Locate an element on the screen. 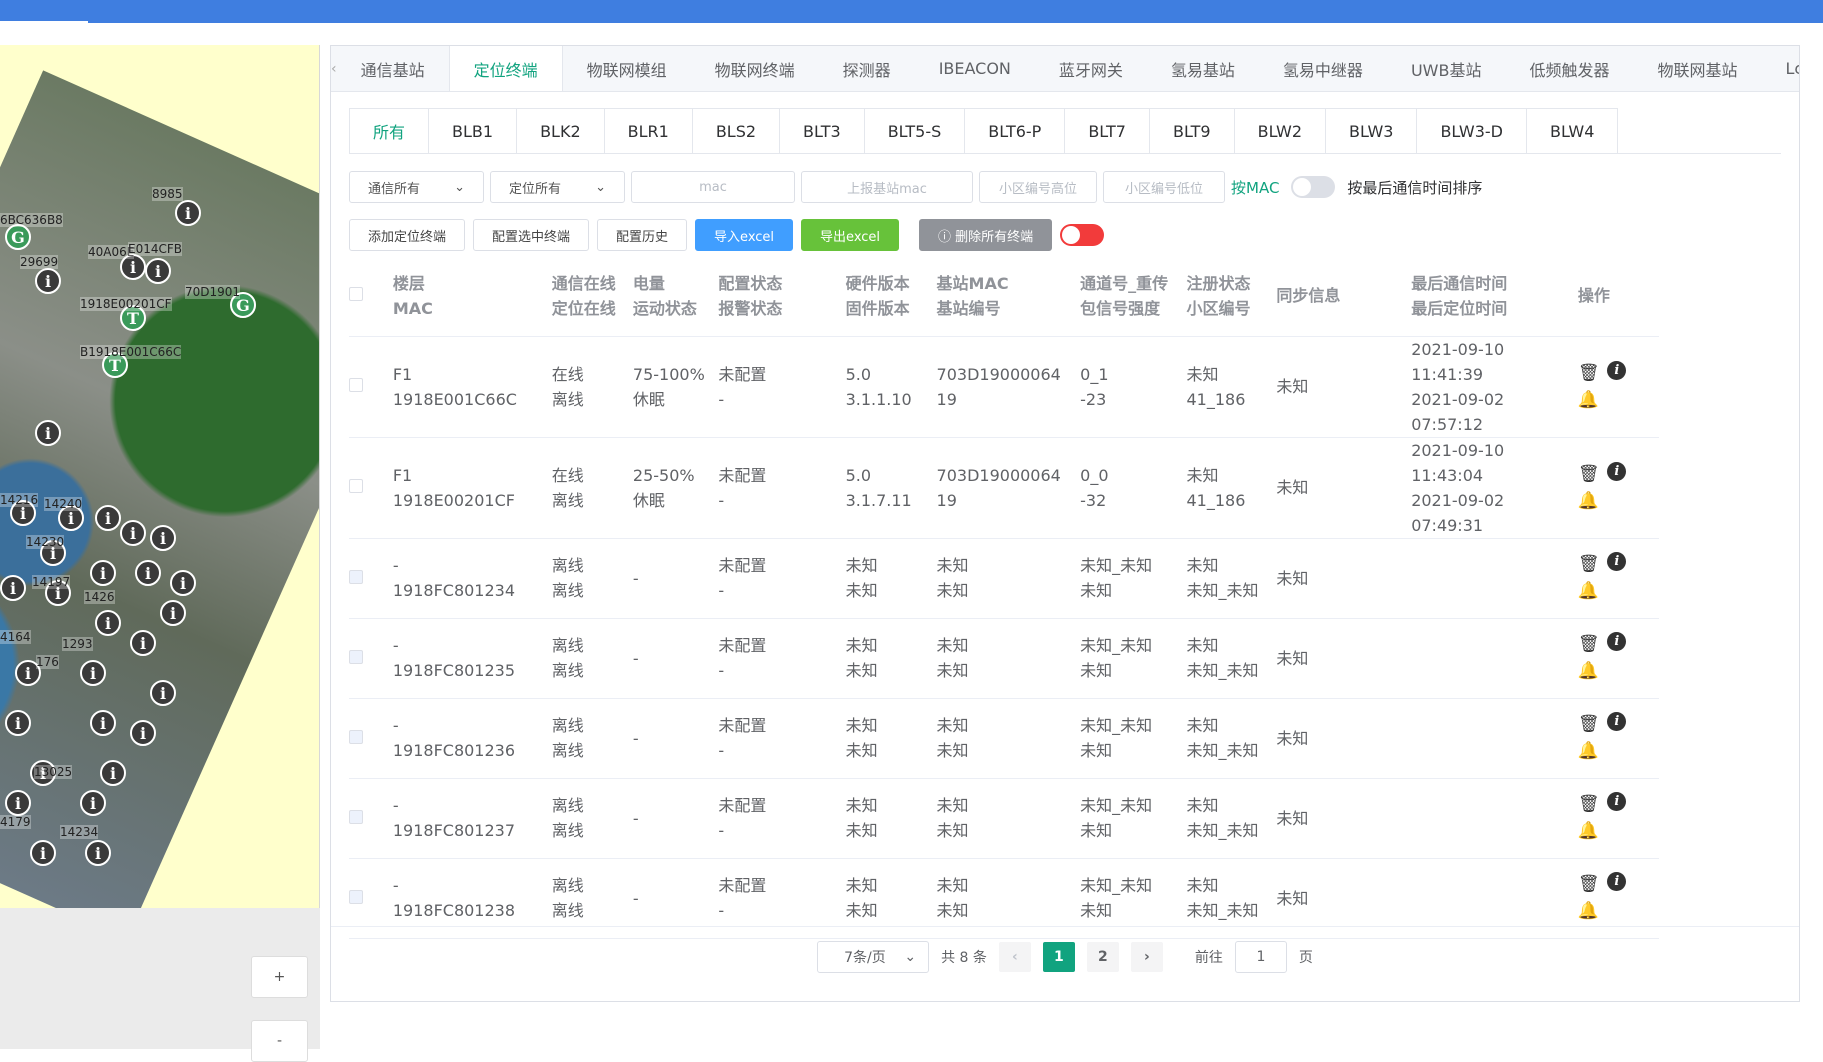 This screenshot has height=1062, width=1823. report-mac-input: 上报基站mac is located at coordinates (887, 187).